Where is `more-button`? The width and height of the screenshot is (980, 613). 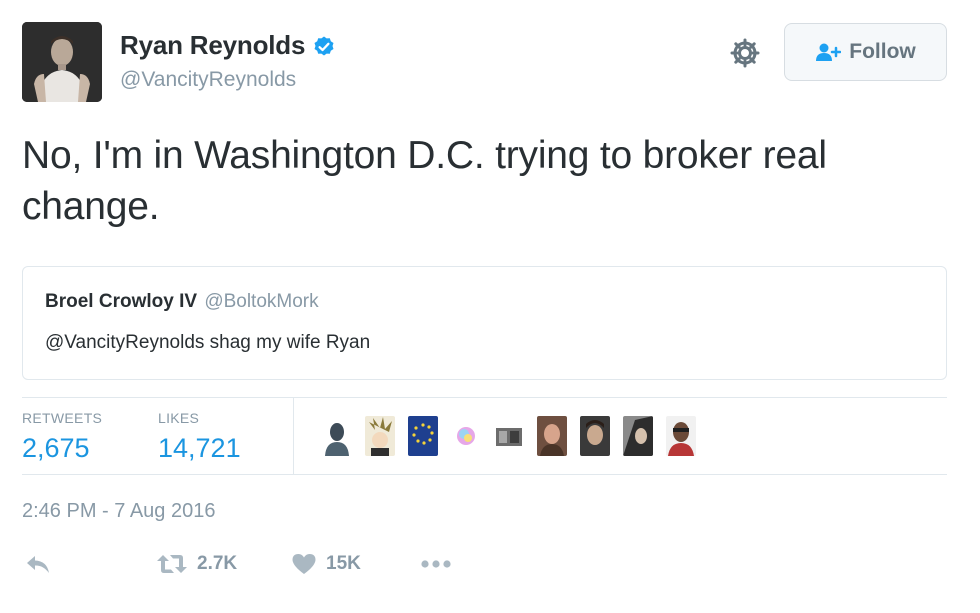
more-button is located at coordinates (436, 564).